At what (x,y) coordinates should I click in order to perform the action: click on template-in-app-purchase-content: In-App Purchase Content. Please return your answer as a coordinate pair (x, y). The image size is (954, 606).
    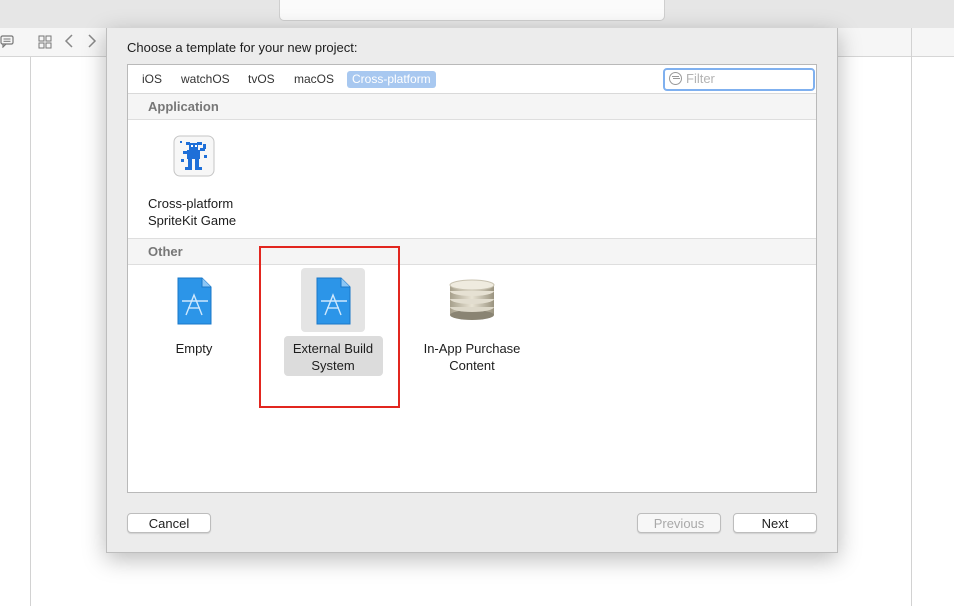
    Looking at the image, I should click on (472, 325).